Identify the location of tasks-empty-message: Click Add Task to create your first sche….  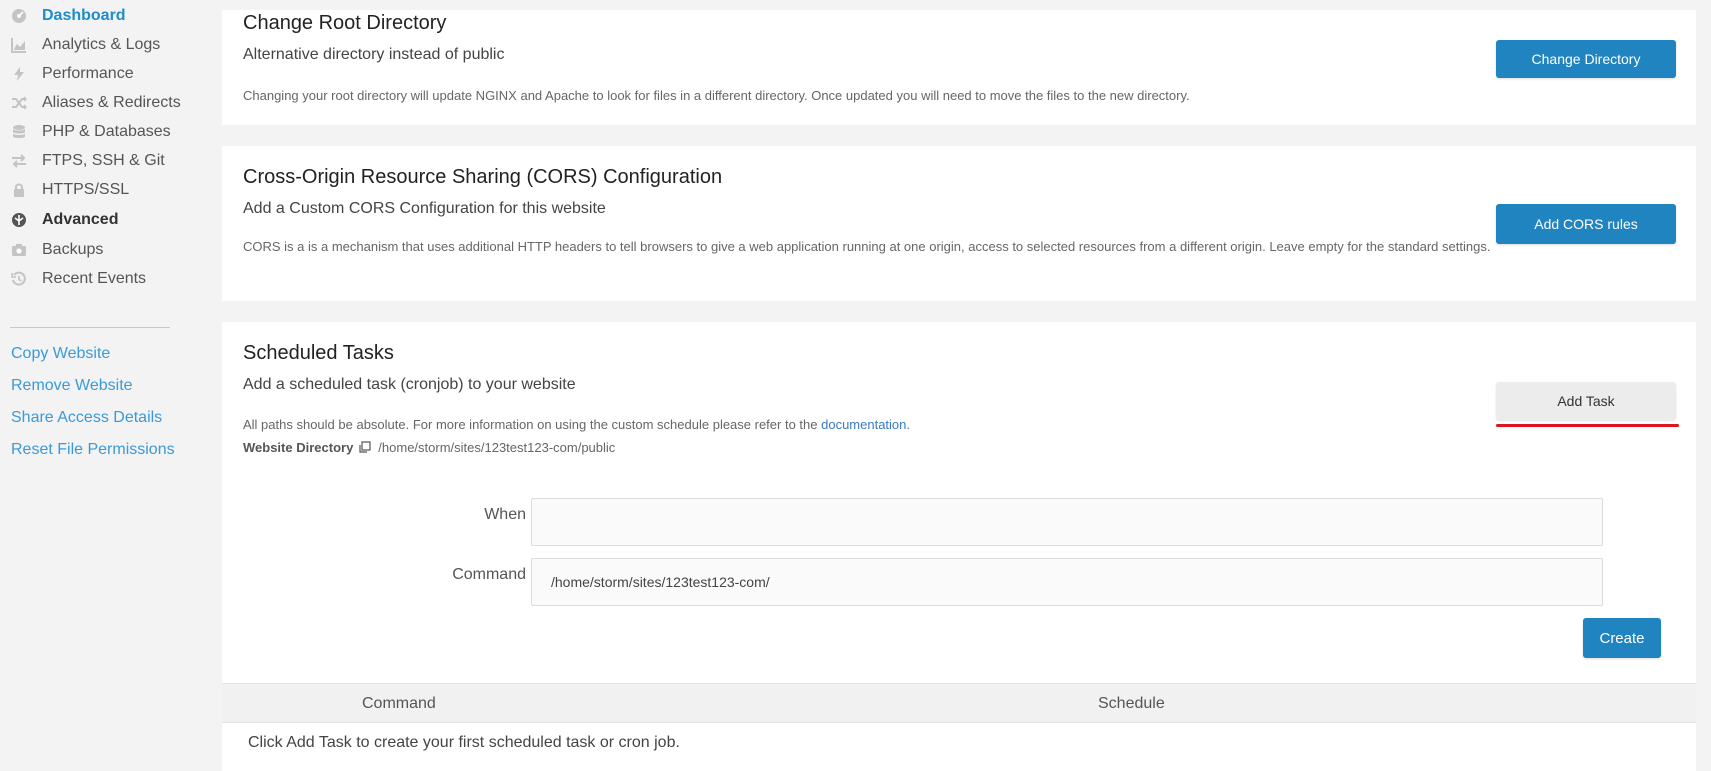
(464, 742).